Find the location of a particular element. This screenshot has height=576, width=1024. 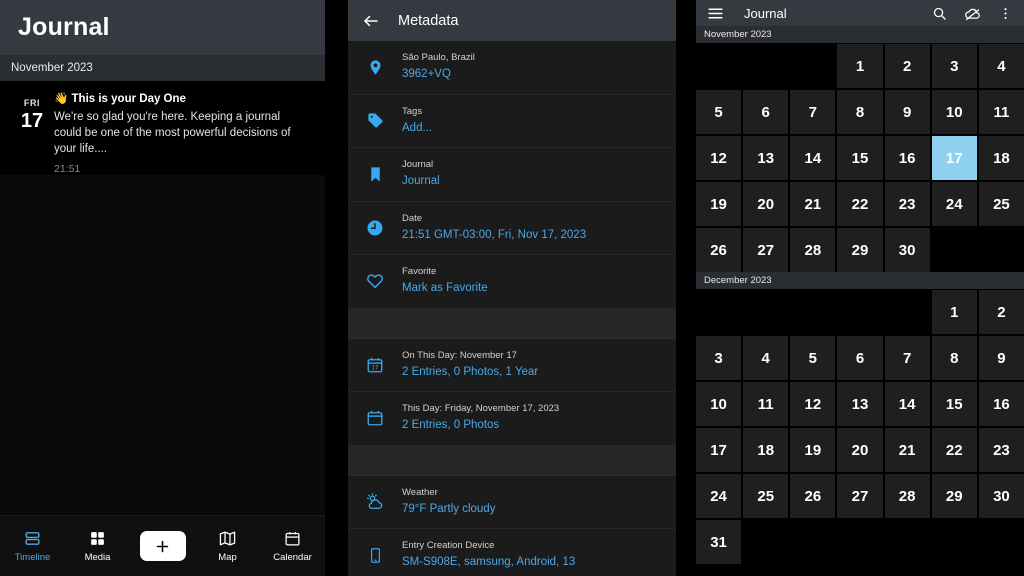

back-arrow-icon is located at coordinates (371, 21).